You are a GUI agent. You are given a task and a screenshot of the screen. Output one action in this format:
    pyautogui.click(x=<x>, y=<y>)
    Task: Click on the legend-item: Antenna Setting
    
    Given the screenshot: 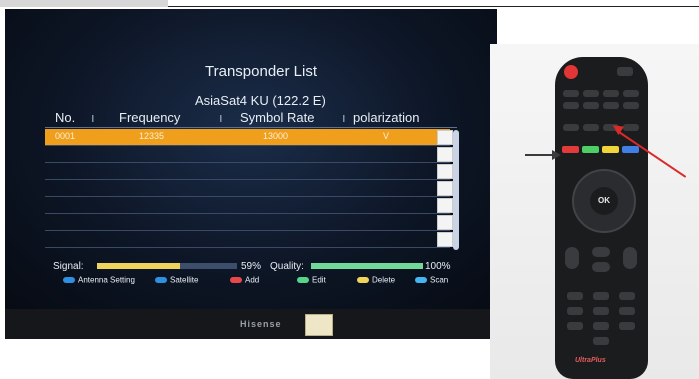 What is the action you would take?
    pyautogui.click(x=99, y=279)
    